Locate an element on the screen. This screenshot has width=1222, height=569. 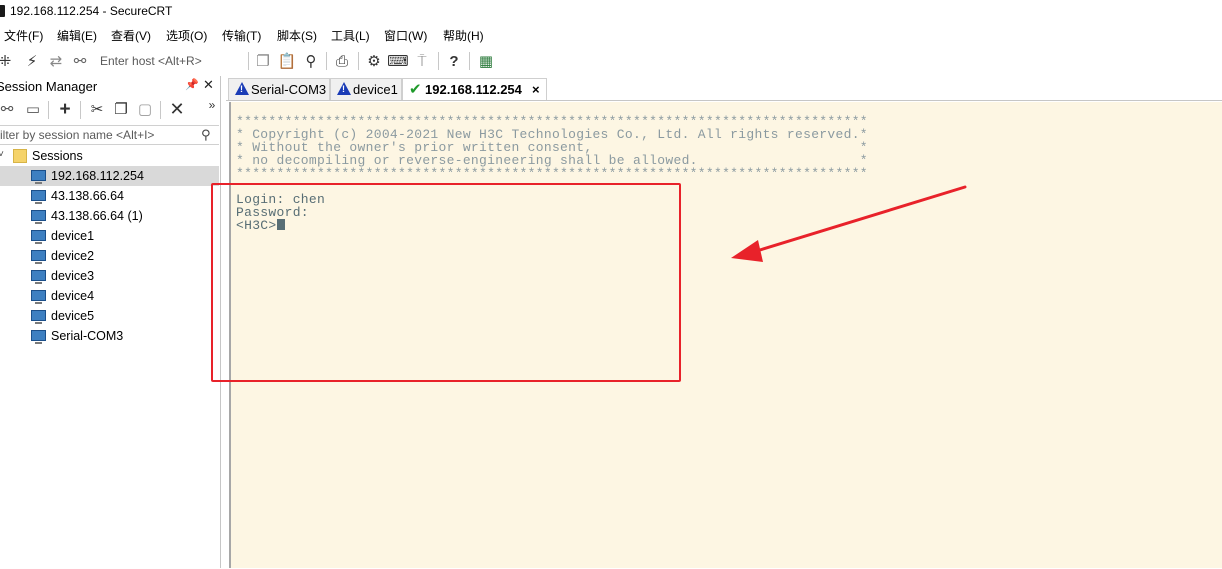
window-icon: ▭ is located at coordinates (33, 109).